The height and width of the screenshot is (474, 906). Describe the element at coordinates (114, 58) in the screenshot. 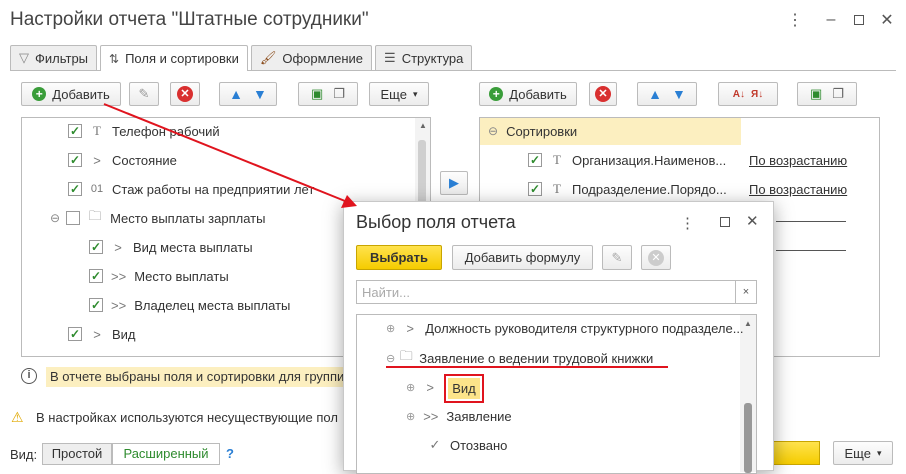

I see `fields-sort-icon: ⇅` at that location.